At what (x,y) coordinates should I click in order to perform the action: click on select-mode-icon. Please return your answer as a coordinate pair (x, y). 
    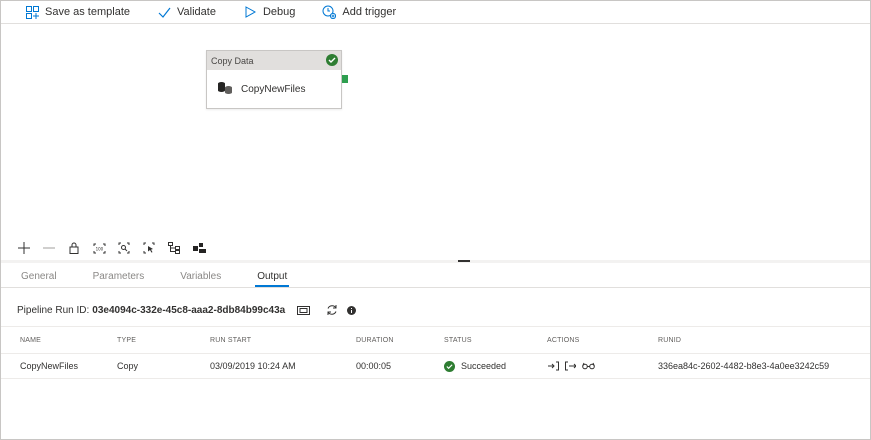
    Looking at the image, I should click on (149, 248).